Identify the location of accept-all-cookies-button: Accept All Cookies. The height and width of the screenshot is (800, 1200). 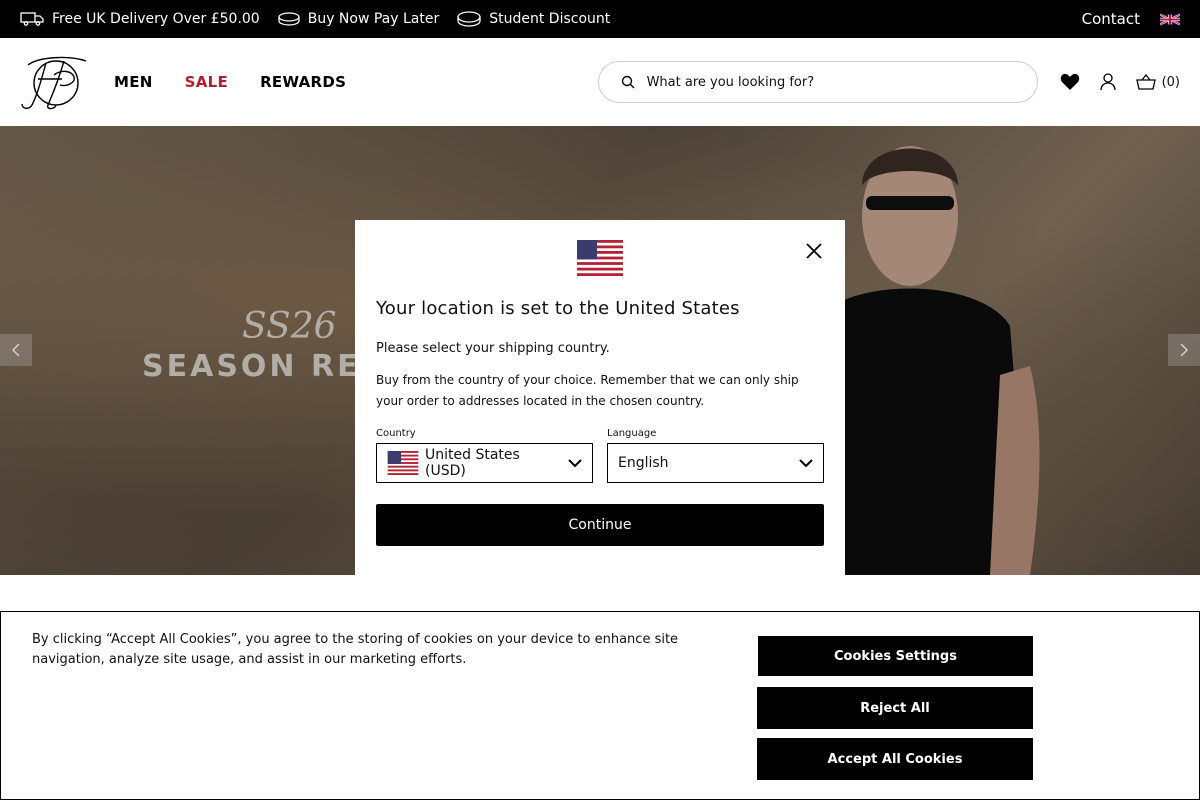
(895, 759).